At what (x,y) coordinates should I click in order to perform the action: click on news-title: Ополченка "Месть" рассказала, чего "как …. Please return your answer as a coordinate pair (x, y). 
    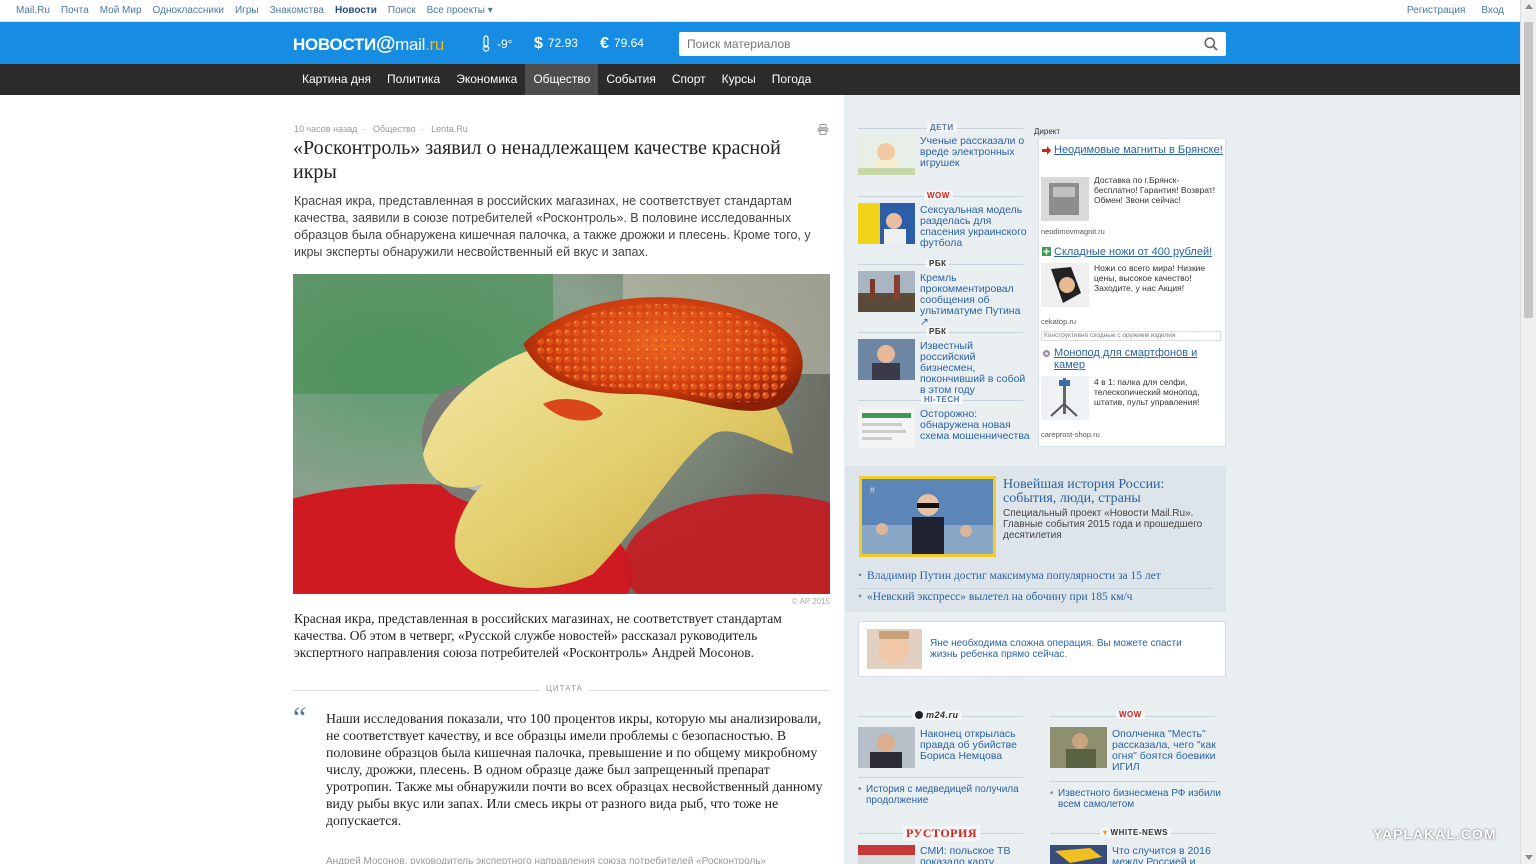
    Looking at the image, I should click on (1167, 751).